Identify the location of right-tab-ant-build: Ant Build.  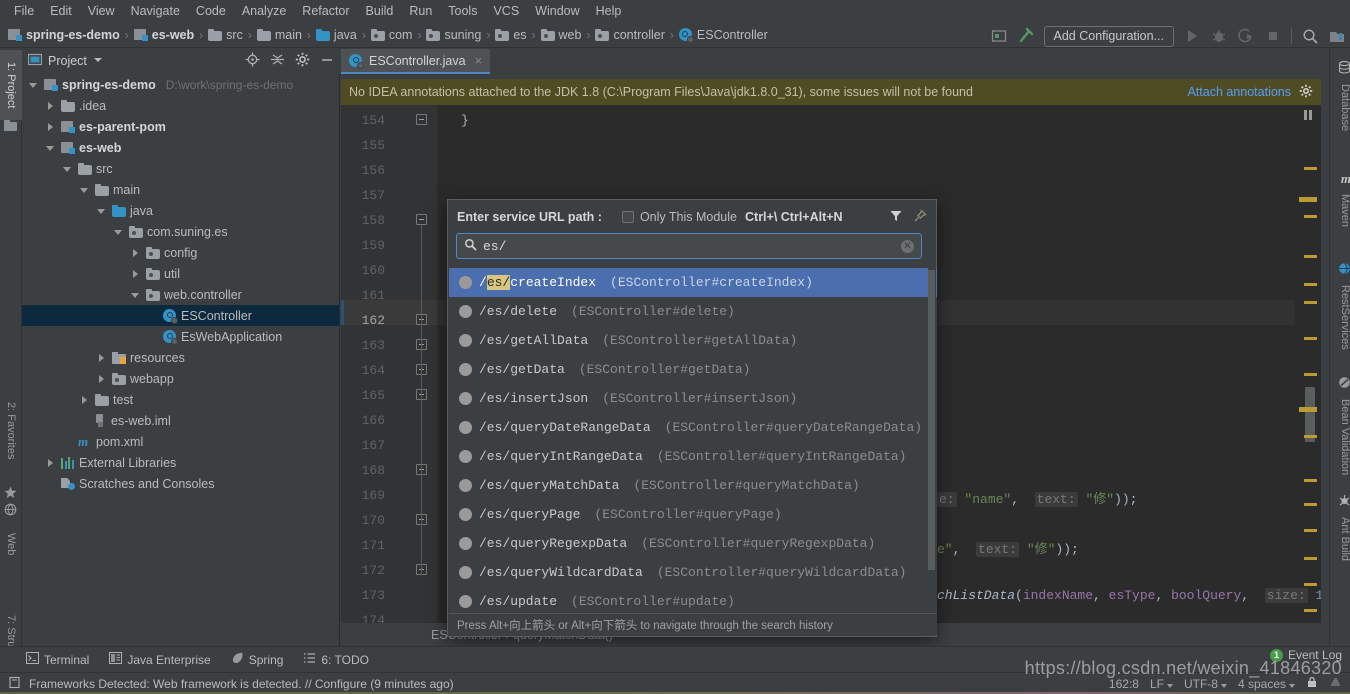
(1340, 528).